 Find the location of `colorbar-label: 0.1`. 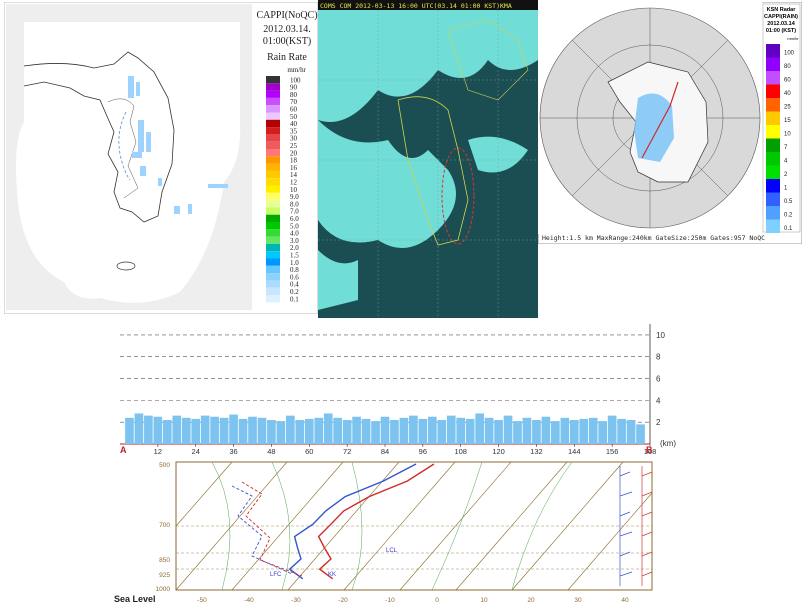

colorbar-label: 0.1 is located at coordinates (294, 299).